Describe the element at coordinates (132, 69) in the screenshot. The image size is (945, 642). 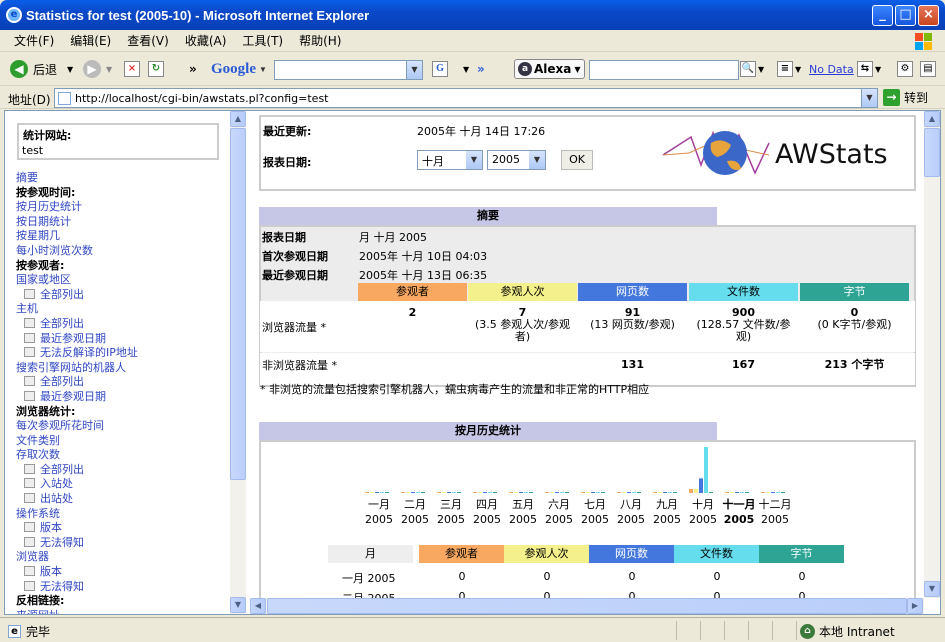
I see `stop-button: ×` at that location.